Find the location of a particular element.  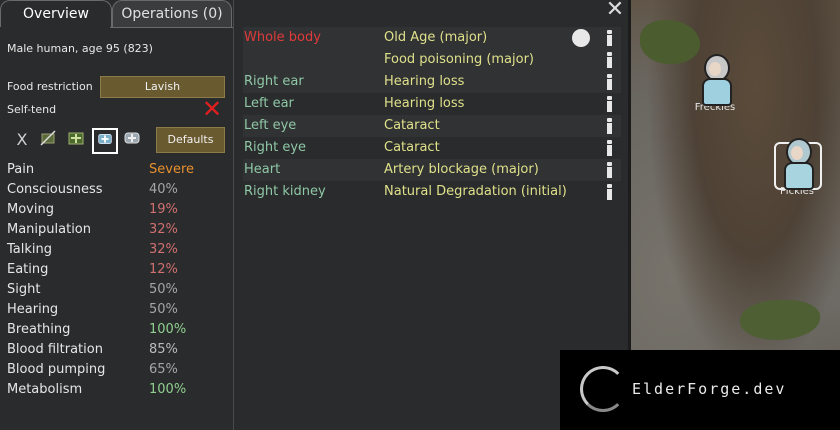

body-part-label: Right ear is located at coordinates (274, 81).